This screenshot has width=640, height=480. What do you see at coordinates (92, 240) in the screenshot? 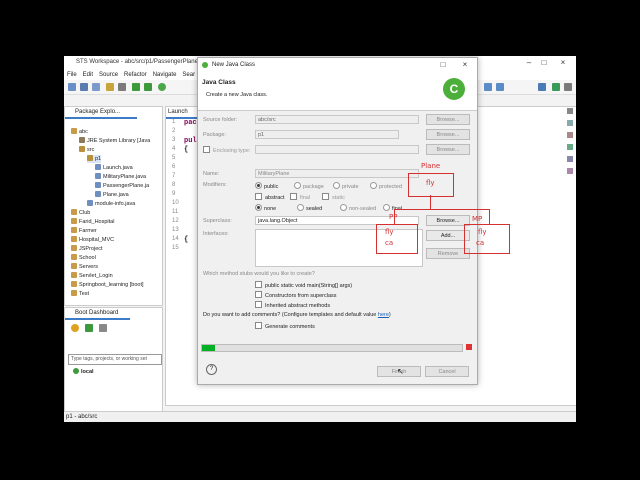
I see `tree-item-hospital-mvc: Hospital_MVC` at bounding box center [92, 240].